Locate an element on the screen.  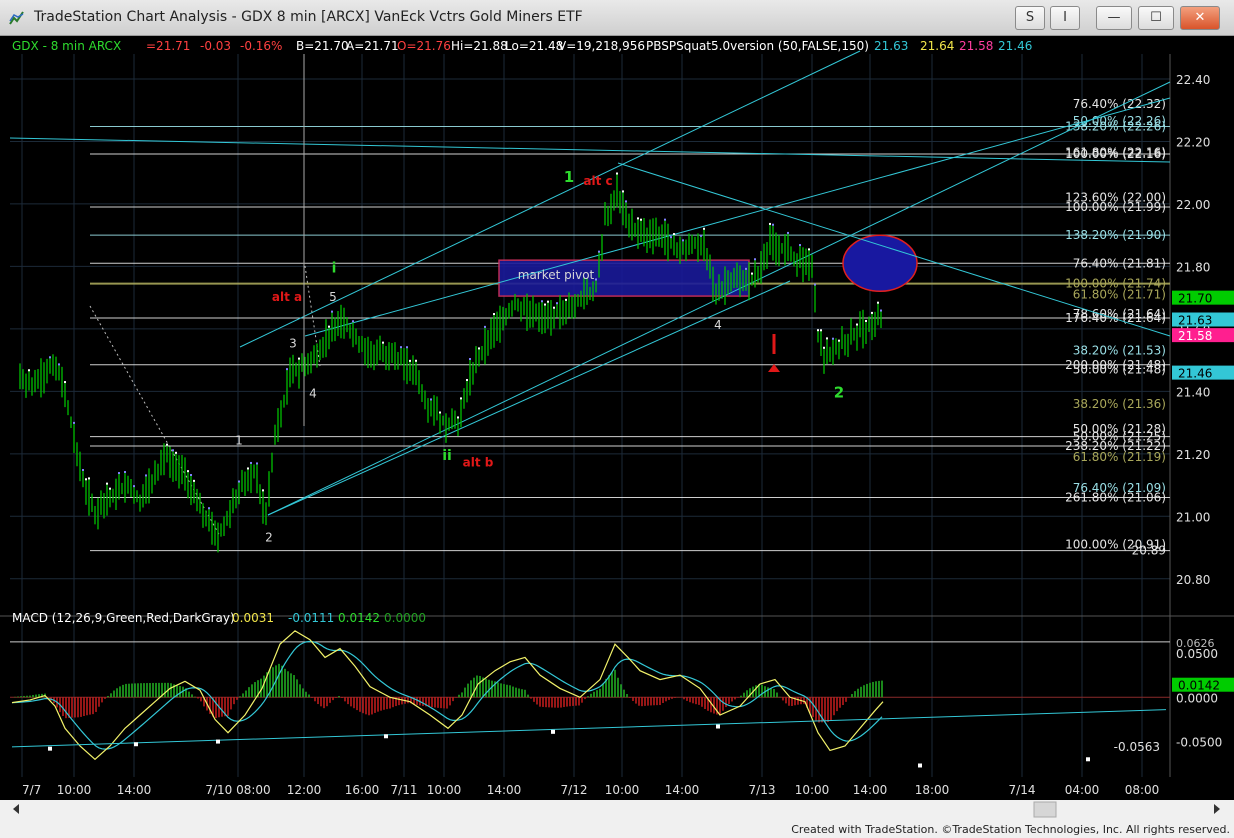
price-marker-label: 21.58 is located at coordinates (1195, 336).